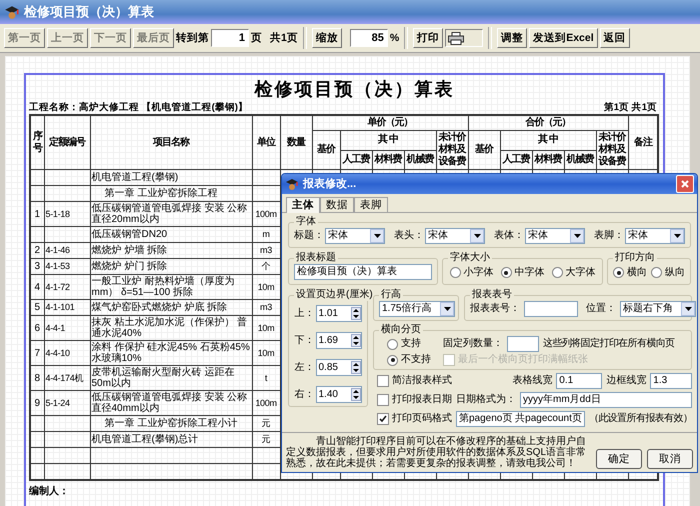  Describe the element at coordinates (37, 250) in the screenshot. I see `table-cell: 2` at that location.